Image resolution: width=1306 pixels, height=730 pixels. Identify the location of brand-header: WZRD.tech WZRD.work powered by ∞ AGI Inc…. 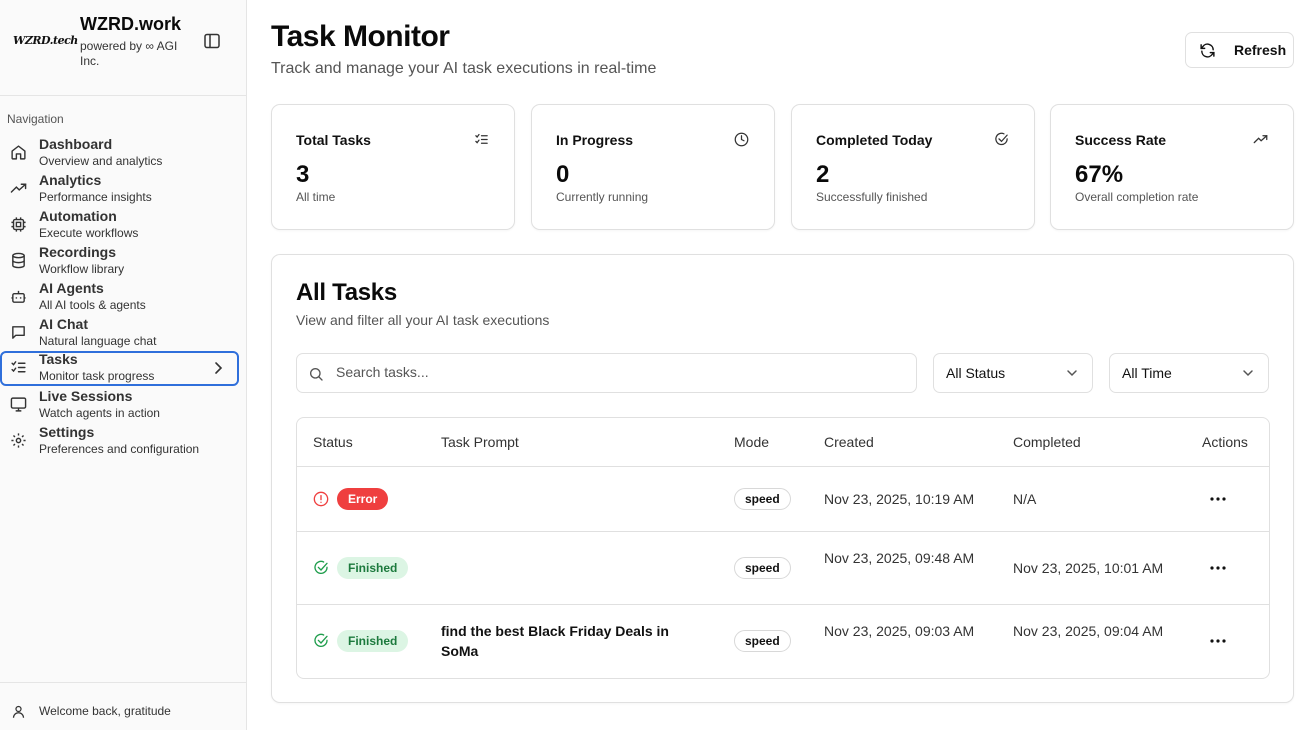
(123, 48).